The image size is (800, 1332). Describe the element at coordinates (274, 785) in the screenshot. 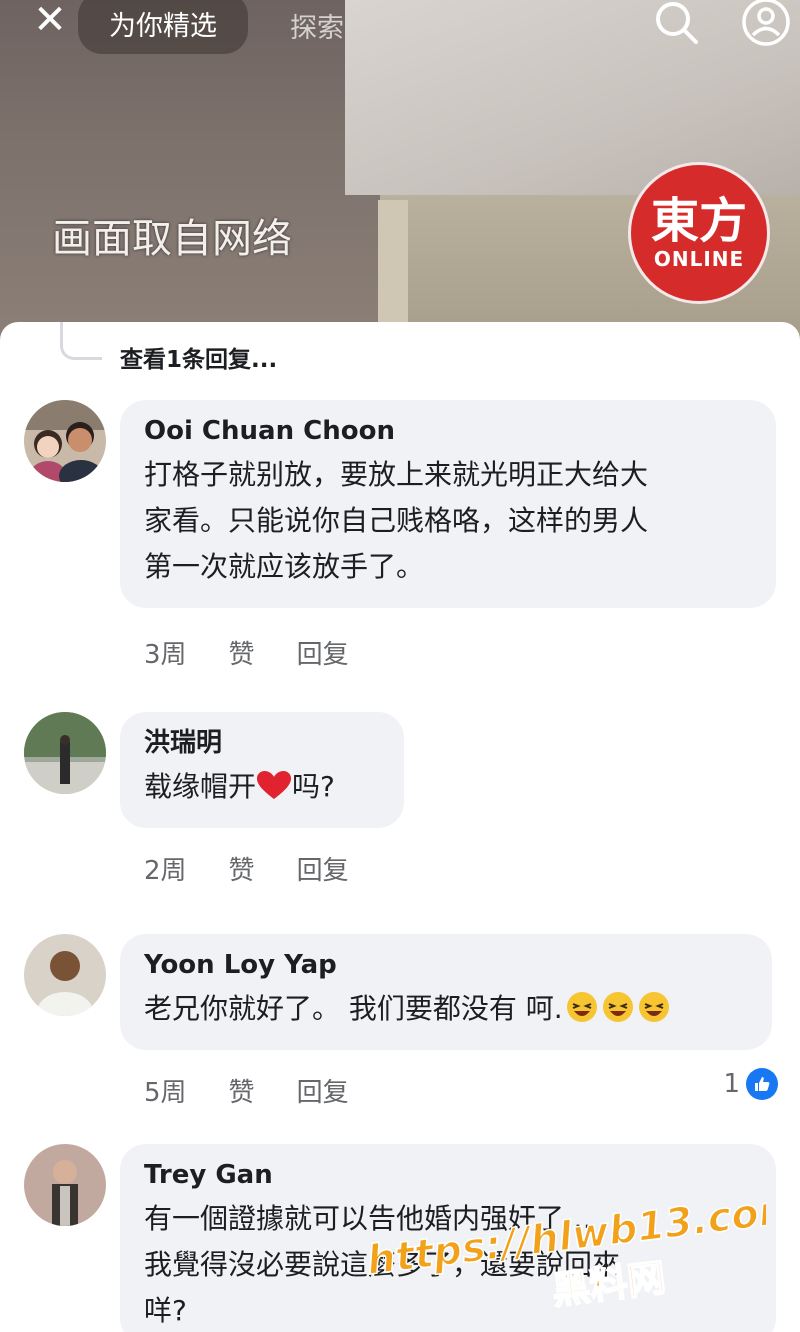

I see `heart-emoji-icon` at that location.